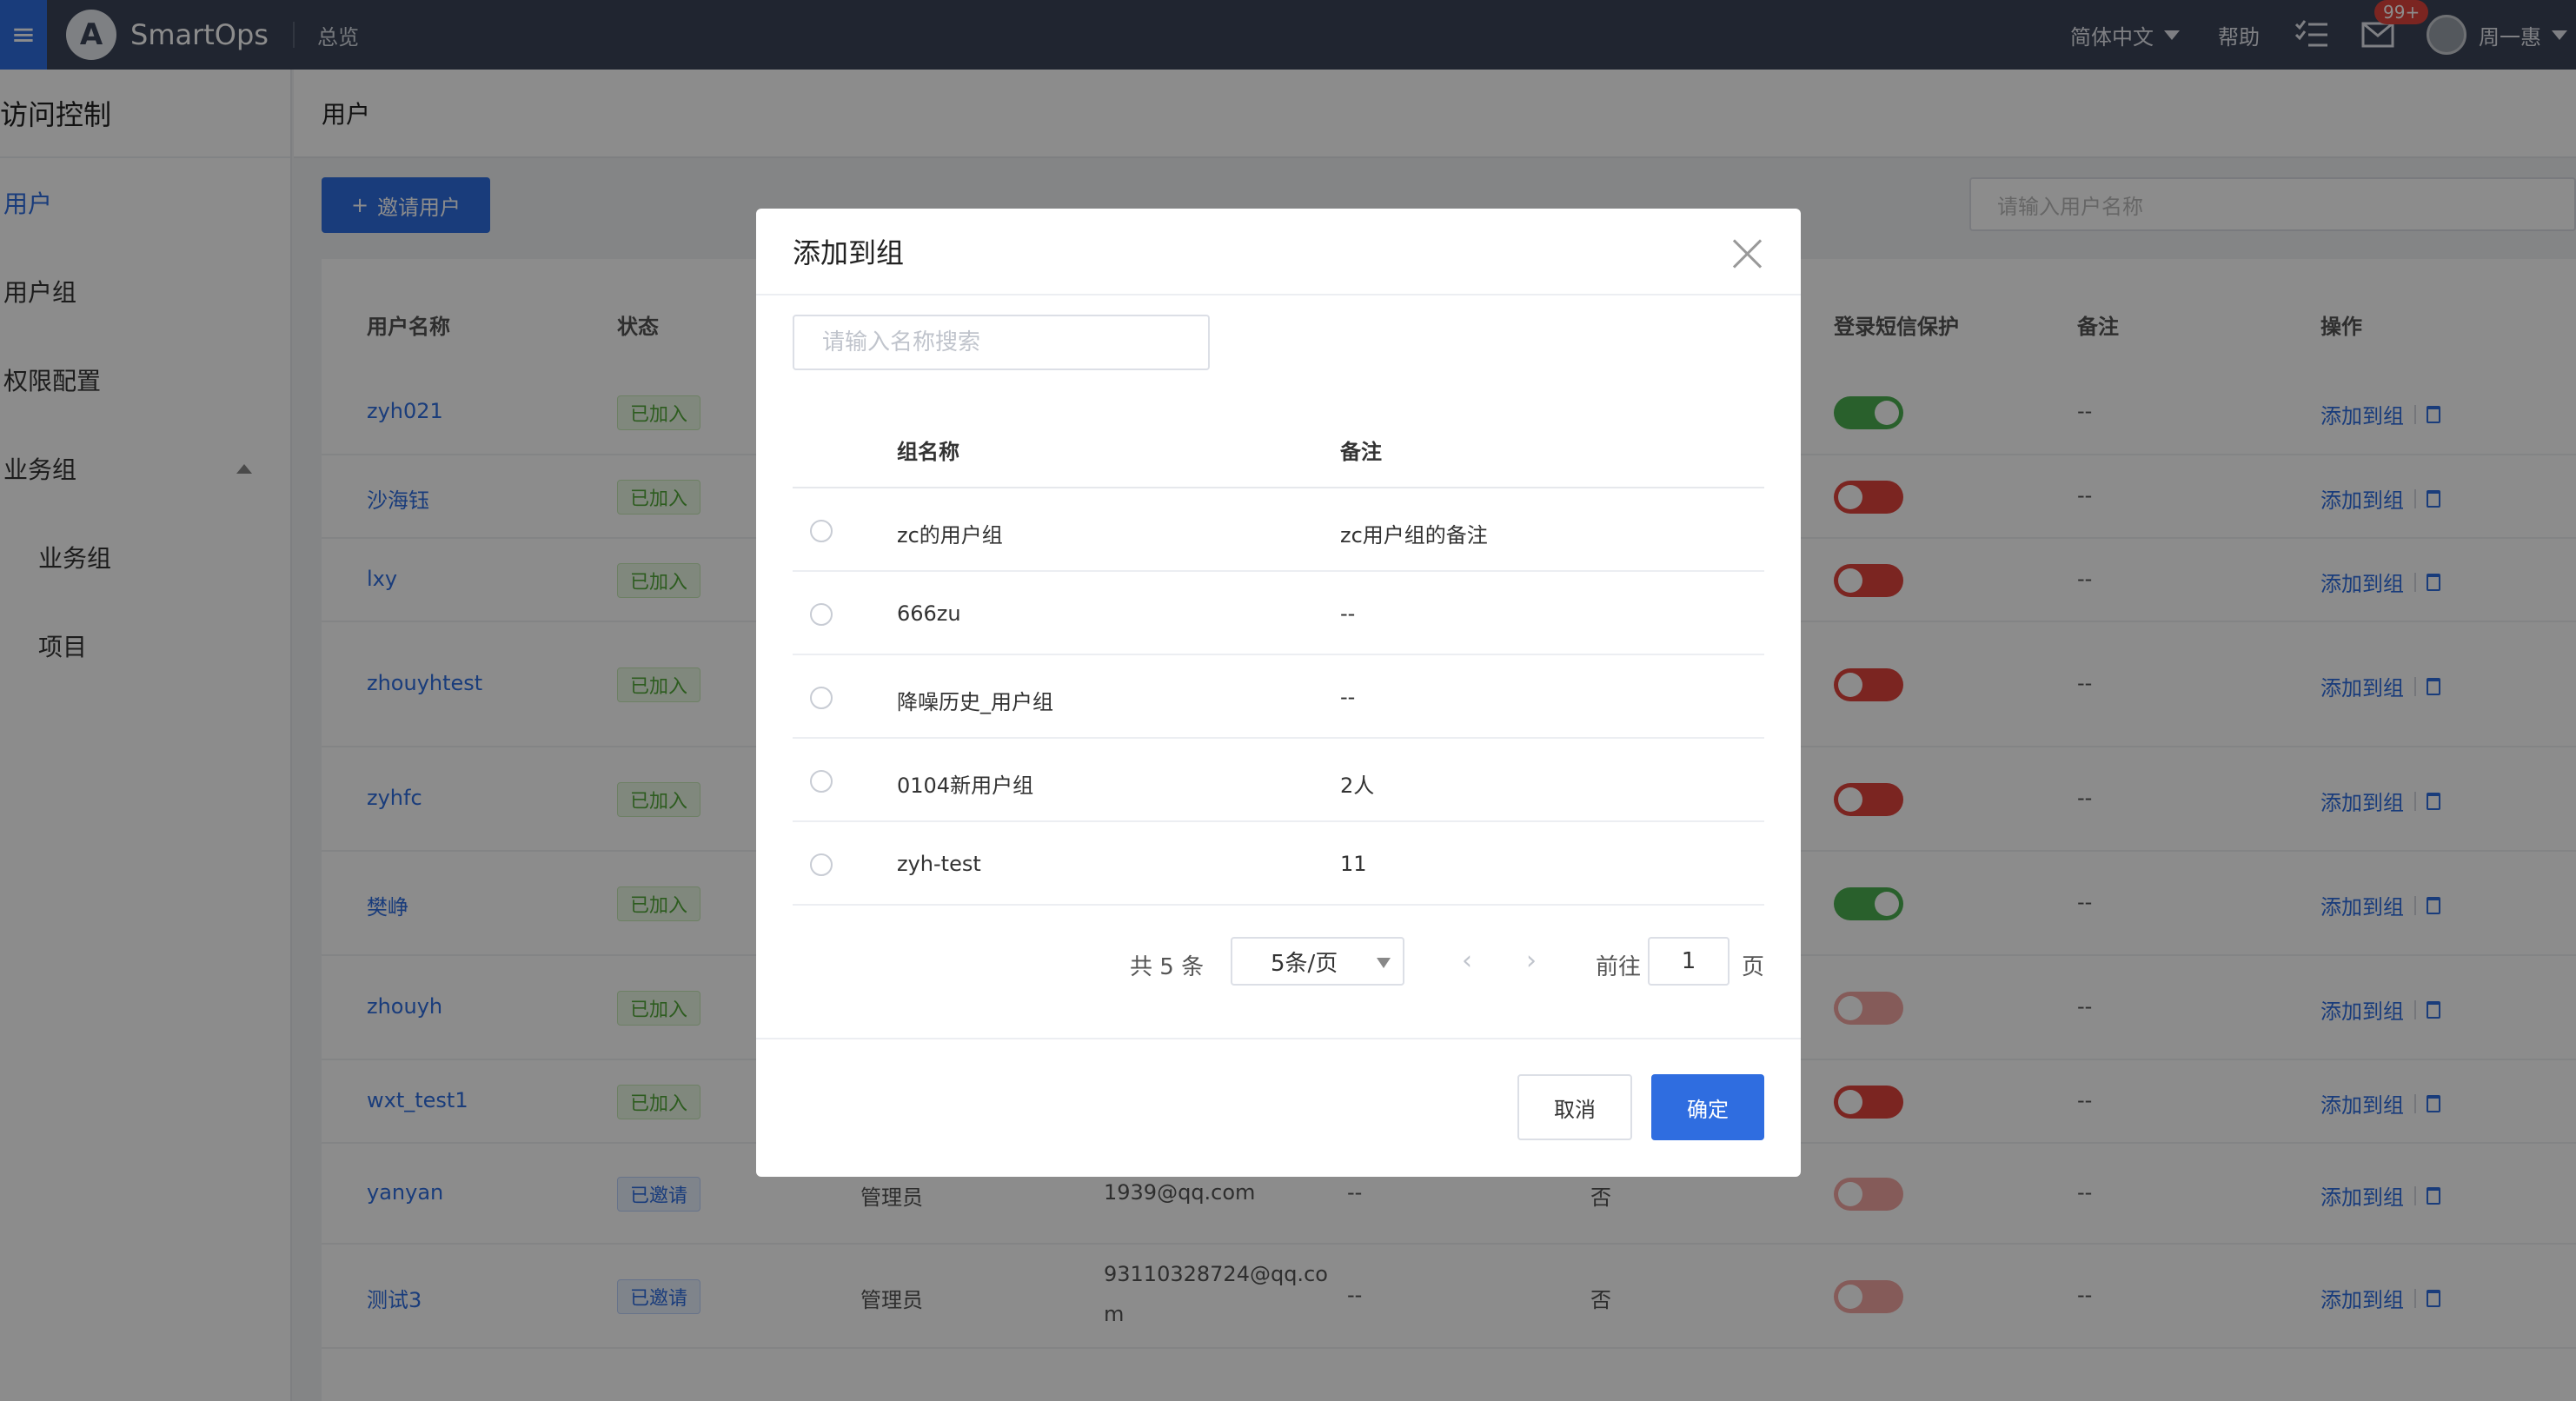 The image size is (2576, 1401). I want to click on pagination: 共 5 条 5条/页 ‹ › 前往 页, so click(1278, 961).